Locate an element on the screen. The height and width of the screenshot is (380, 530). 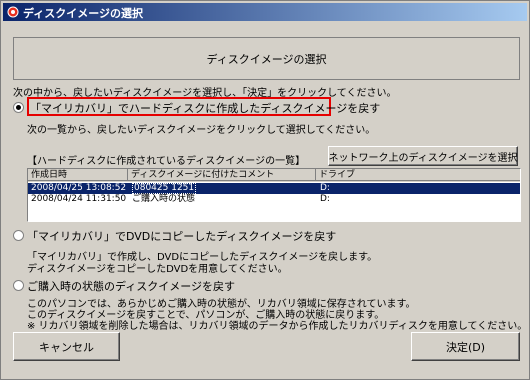
ok-button: 決定(D) is located at coordinates (465, 346).